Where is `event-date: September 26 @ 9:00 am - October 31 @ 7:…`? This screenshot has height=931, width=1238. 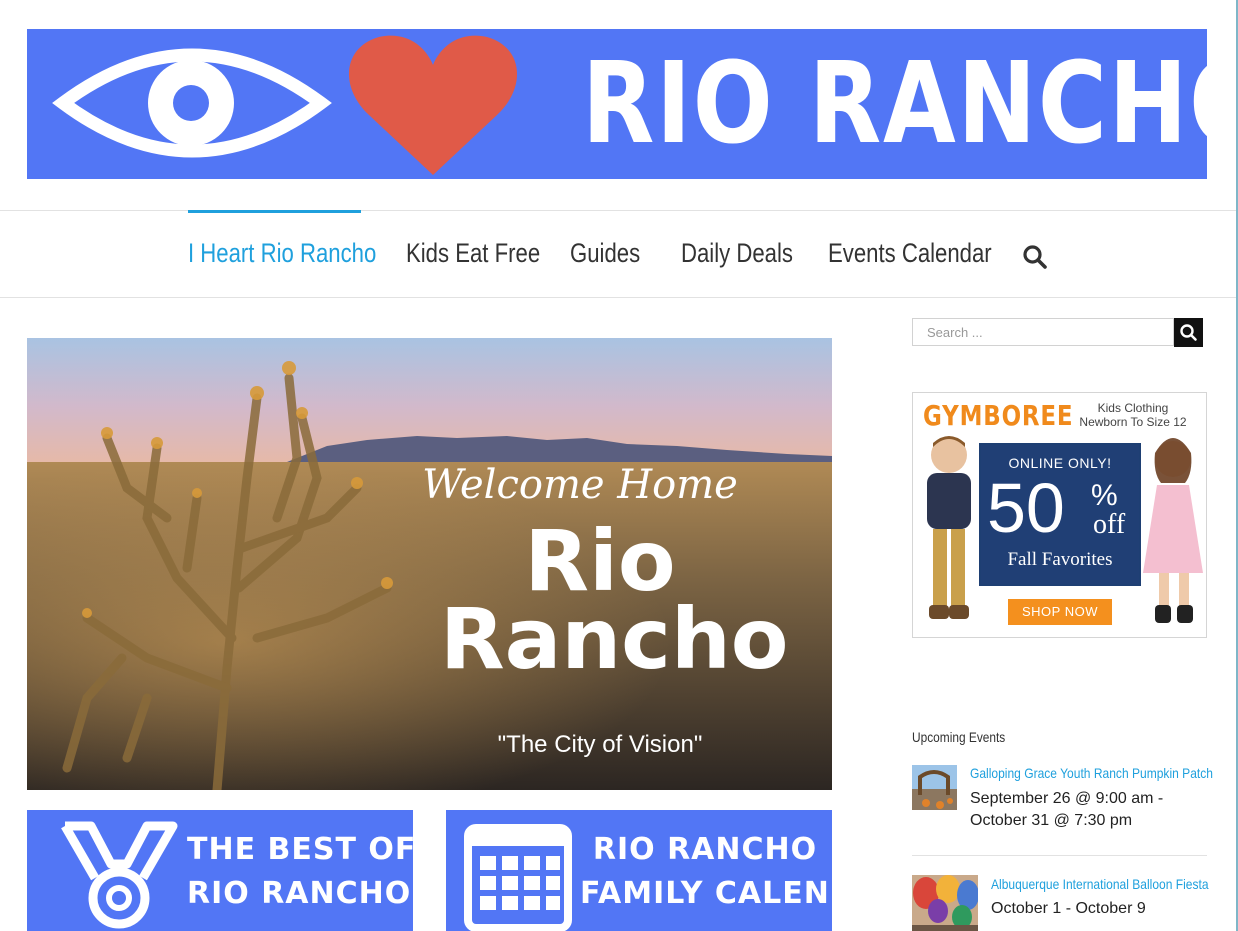 event-date: September 26 @ 9:00 am - October 31 @ 7:… is located at coordinates (1066, 810).